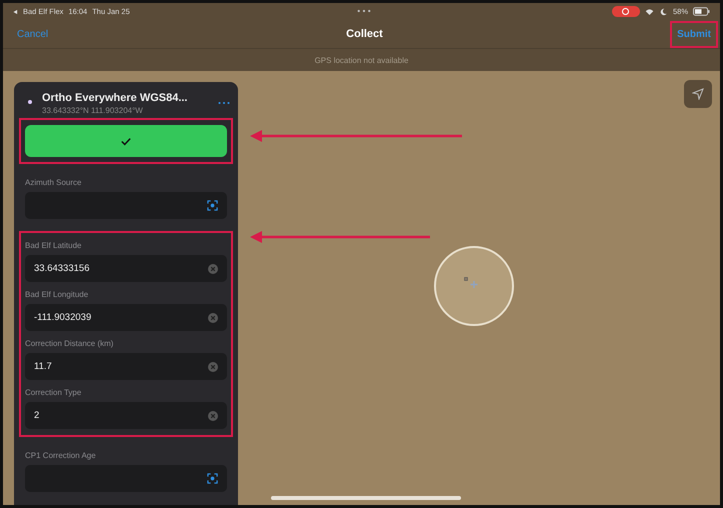  I want to click on checkmark-icon, so click(126, 141).